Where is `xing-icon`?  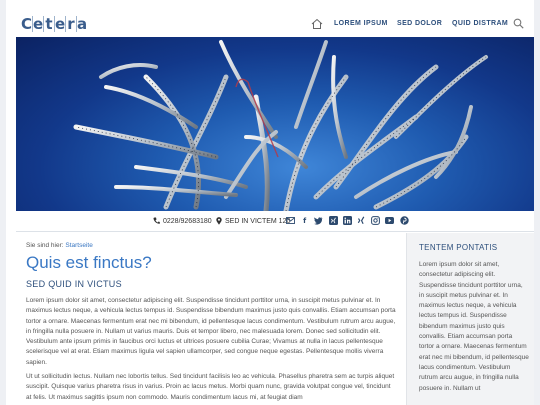
xing-icon is located at coordinates (333, 220).